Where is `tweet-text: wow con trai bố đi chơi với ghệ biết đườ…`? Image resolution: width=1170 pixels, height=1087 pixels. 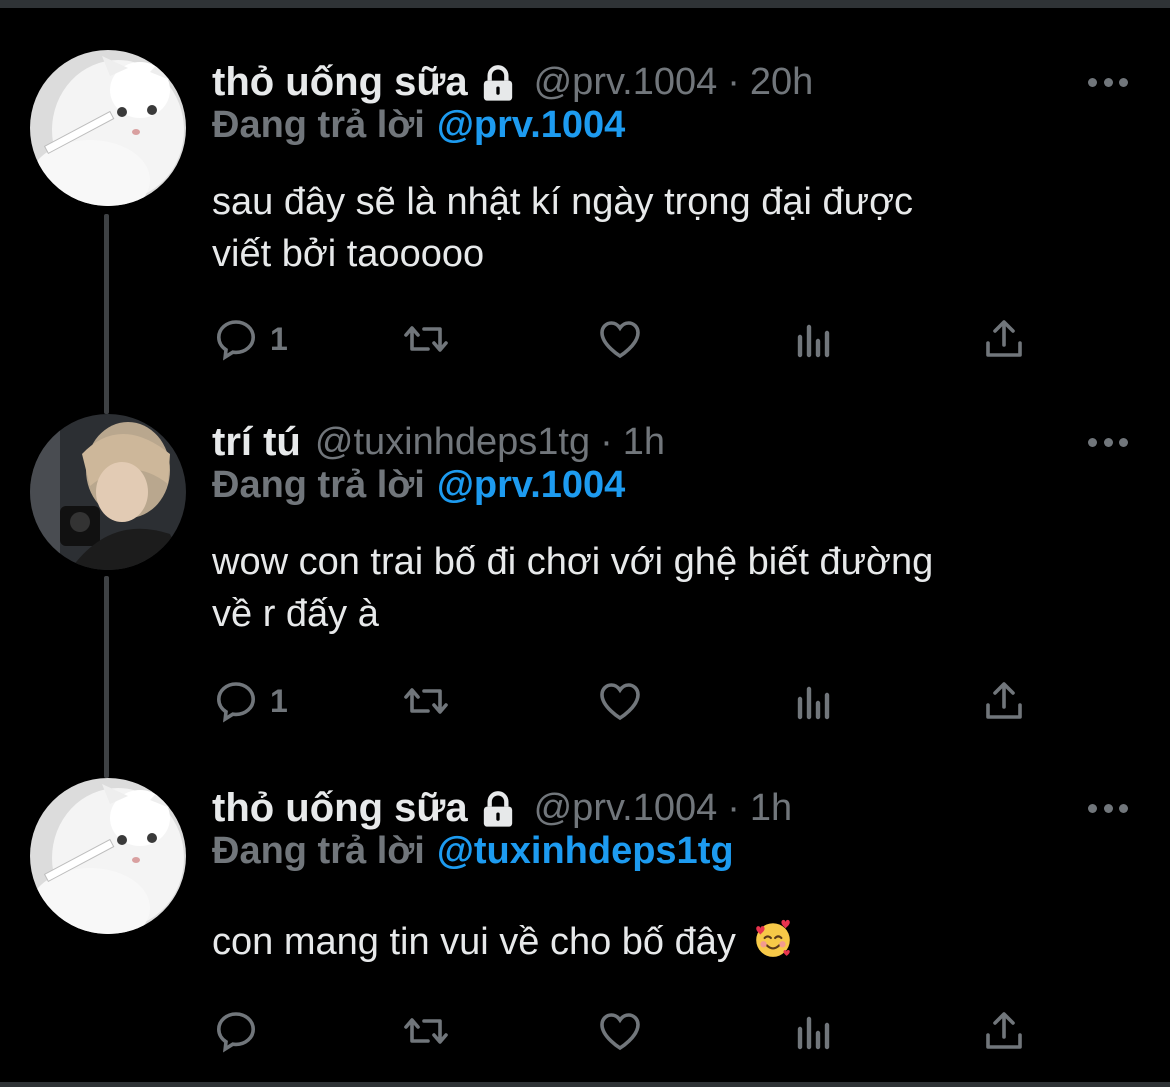 tweet-text: wow con trai bố đi chơi với ghệ biết đườ… is located at coordinates (662, 588).